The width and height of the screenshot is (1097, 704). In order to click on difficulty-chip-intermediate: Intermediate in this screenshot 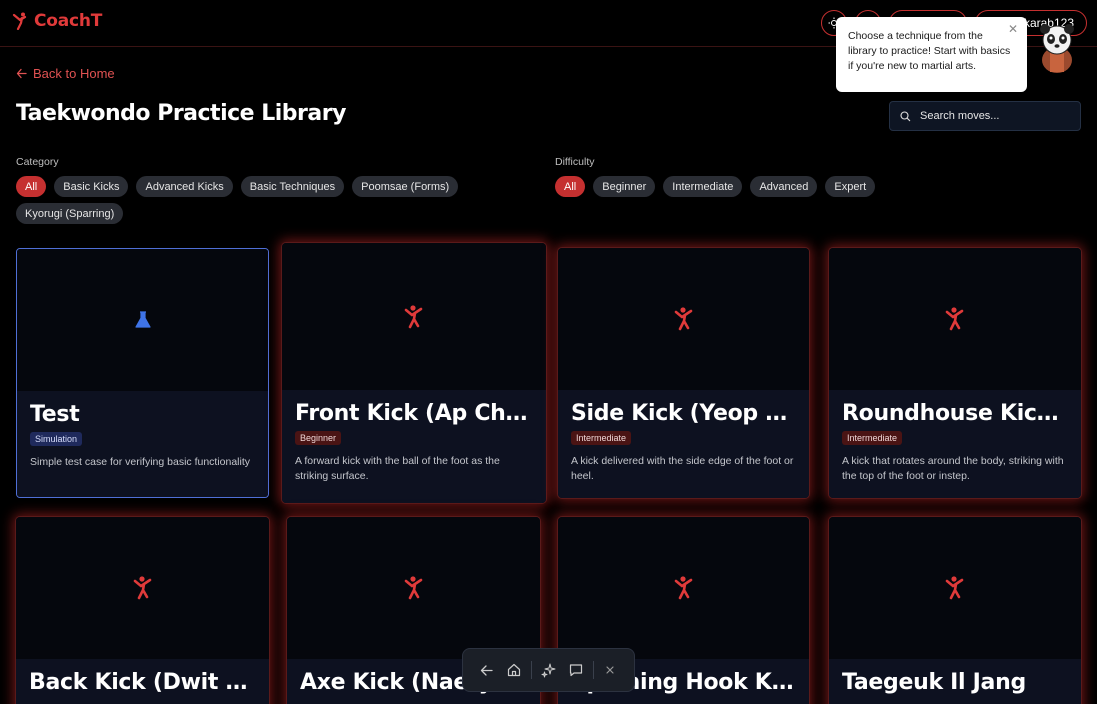, I will do `click(703, 186)`.